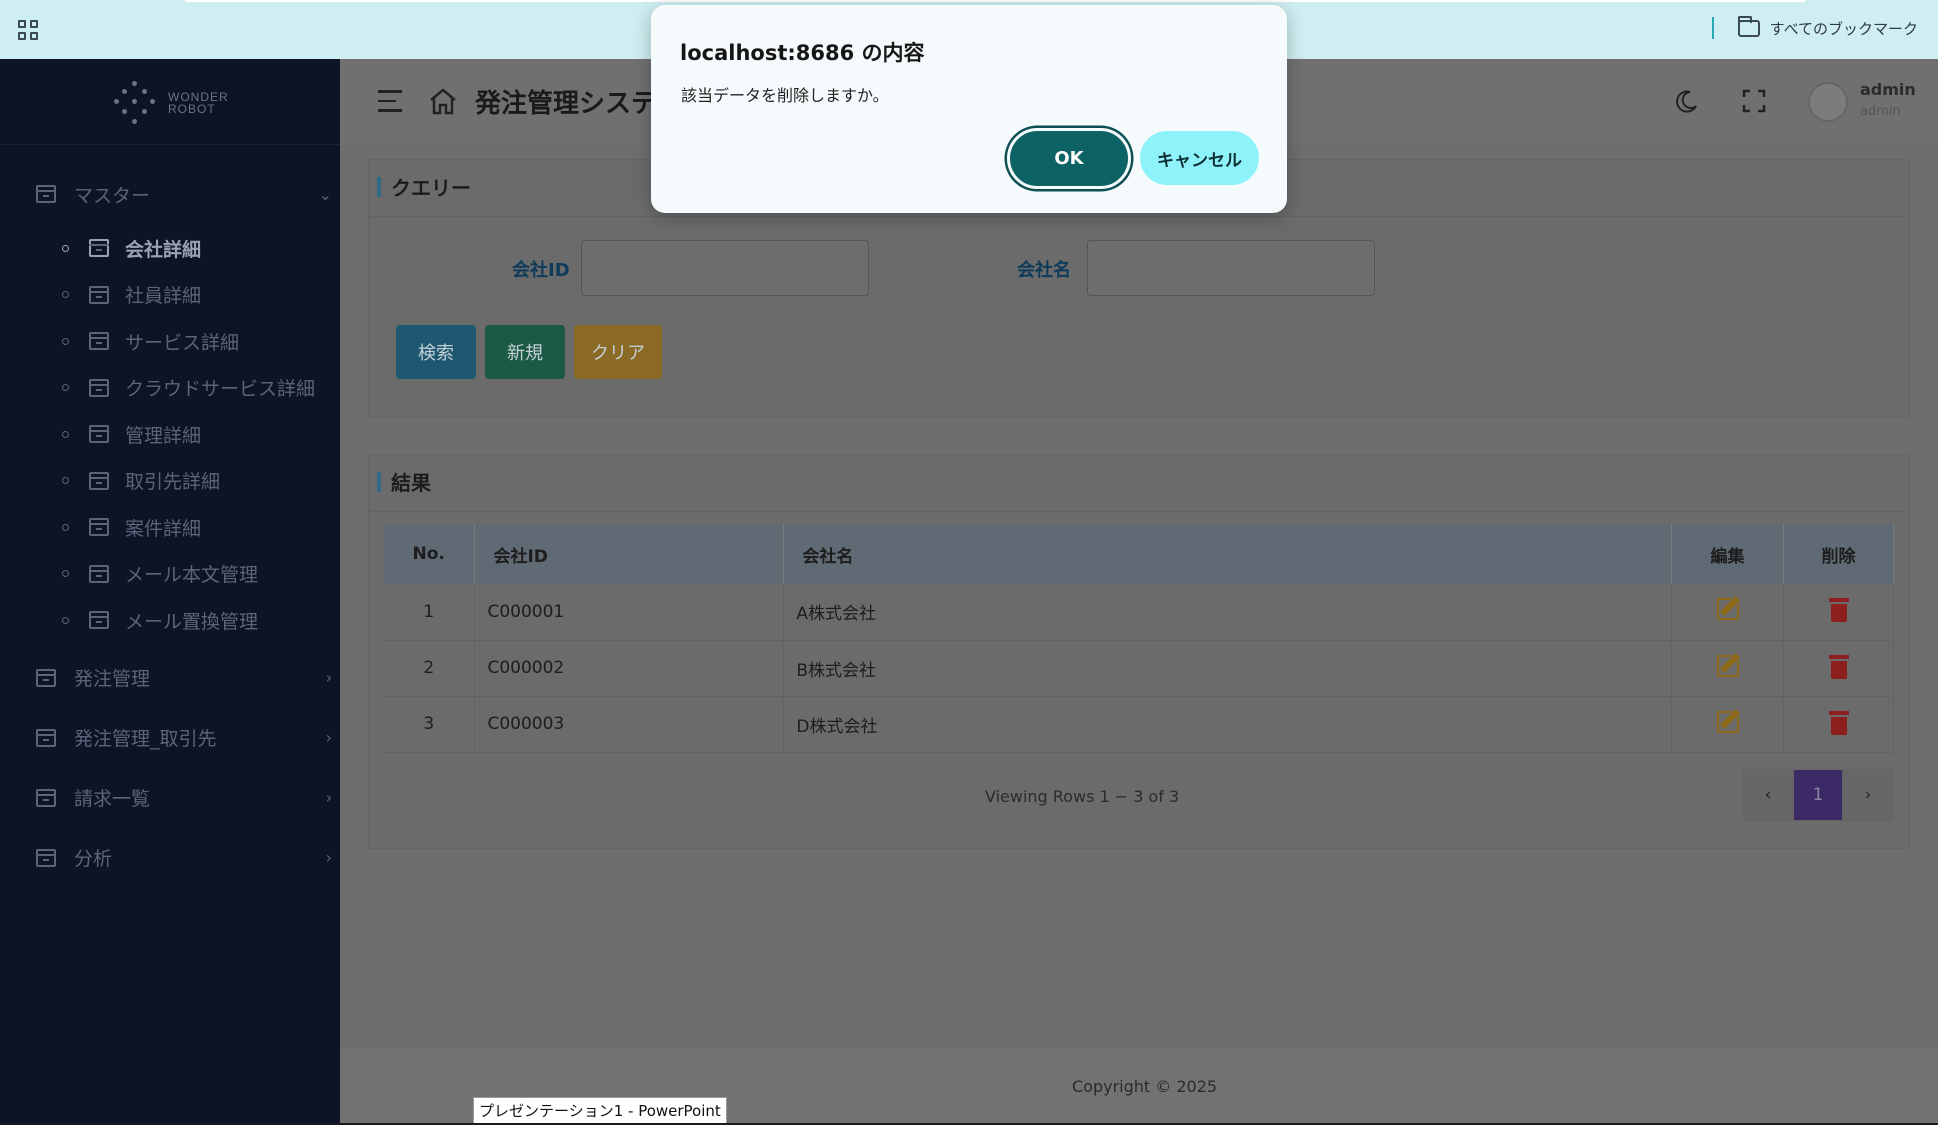 This screenshot has width=1938, height=1125. I want to click on company-id-input, so click(725, 268).